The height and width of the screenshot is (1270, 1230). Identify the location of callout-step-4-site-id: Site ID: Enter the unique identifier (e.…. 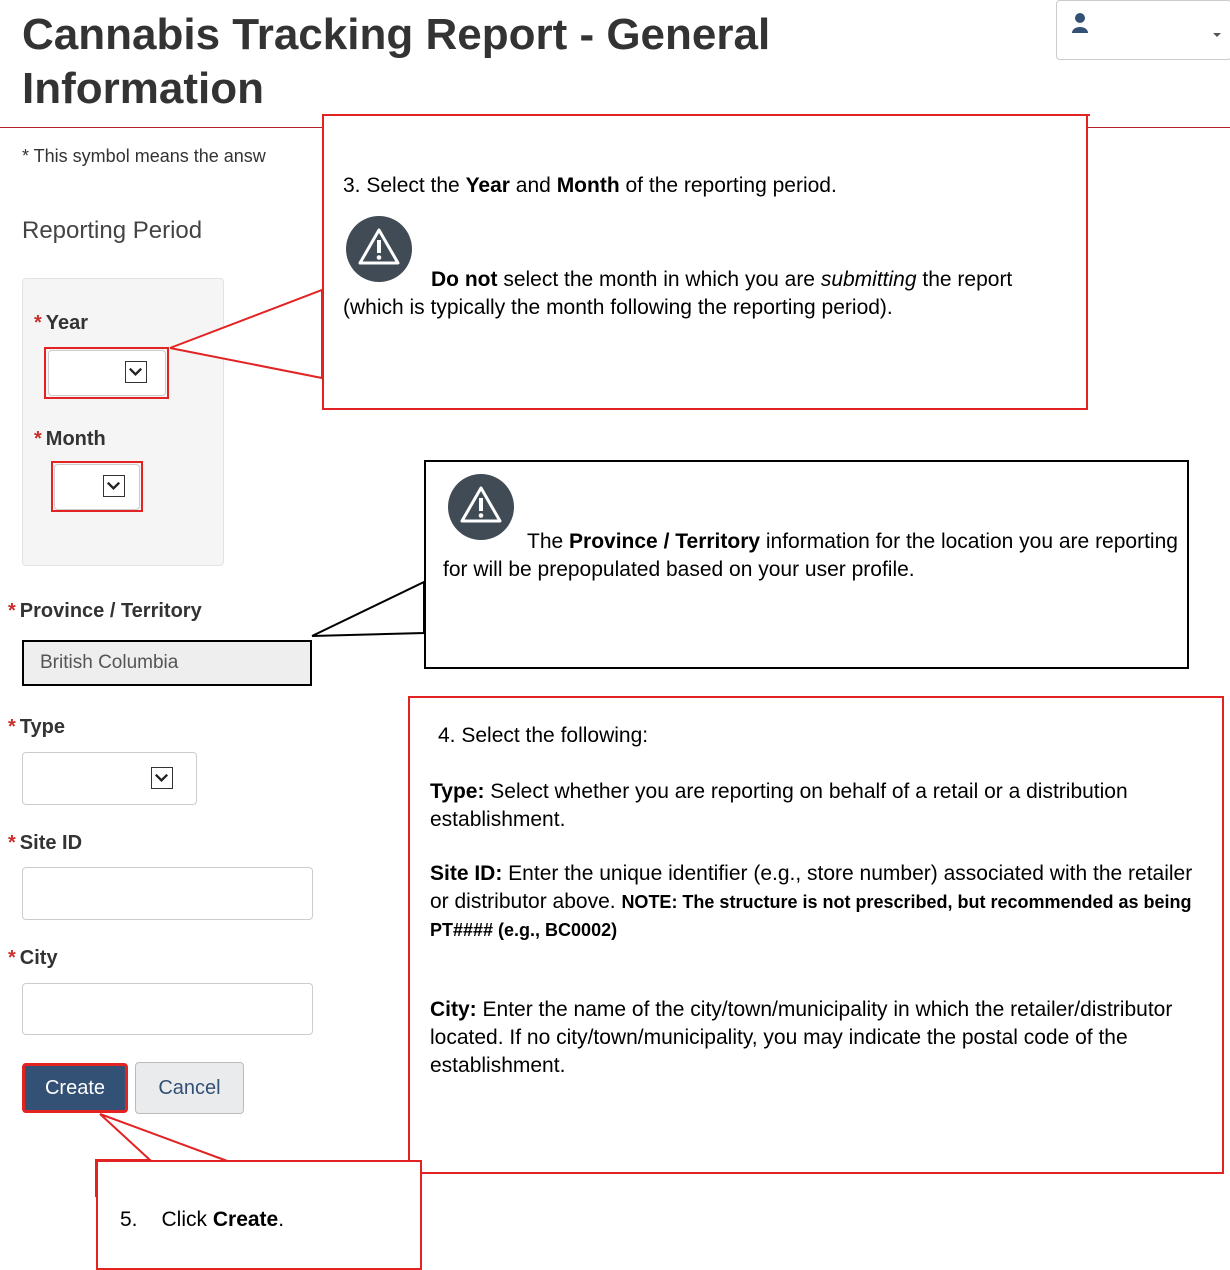
(811, 901).